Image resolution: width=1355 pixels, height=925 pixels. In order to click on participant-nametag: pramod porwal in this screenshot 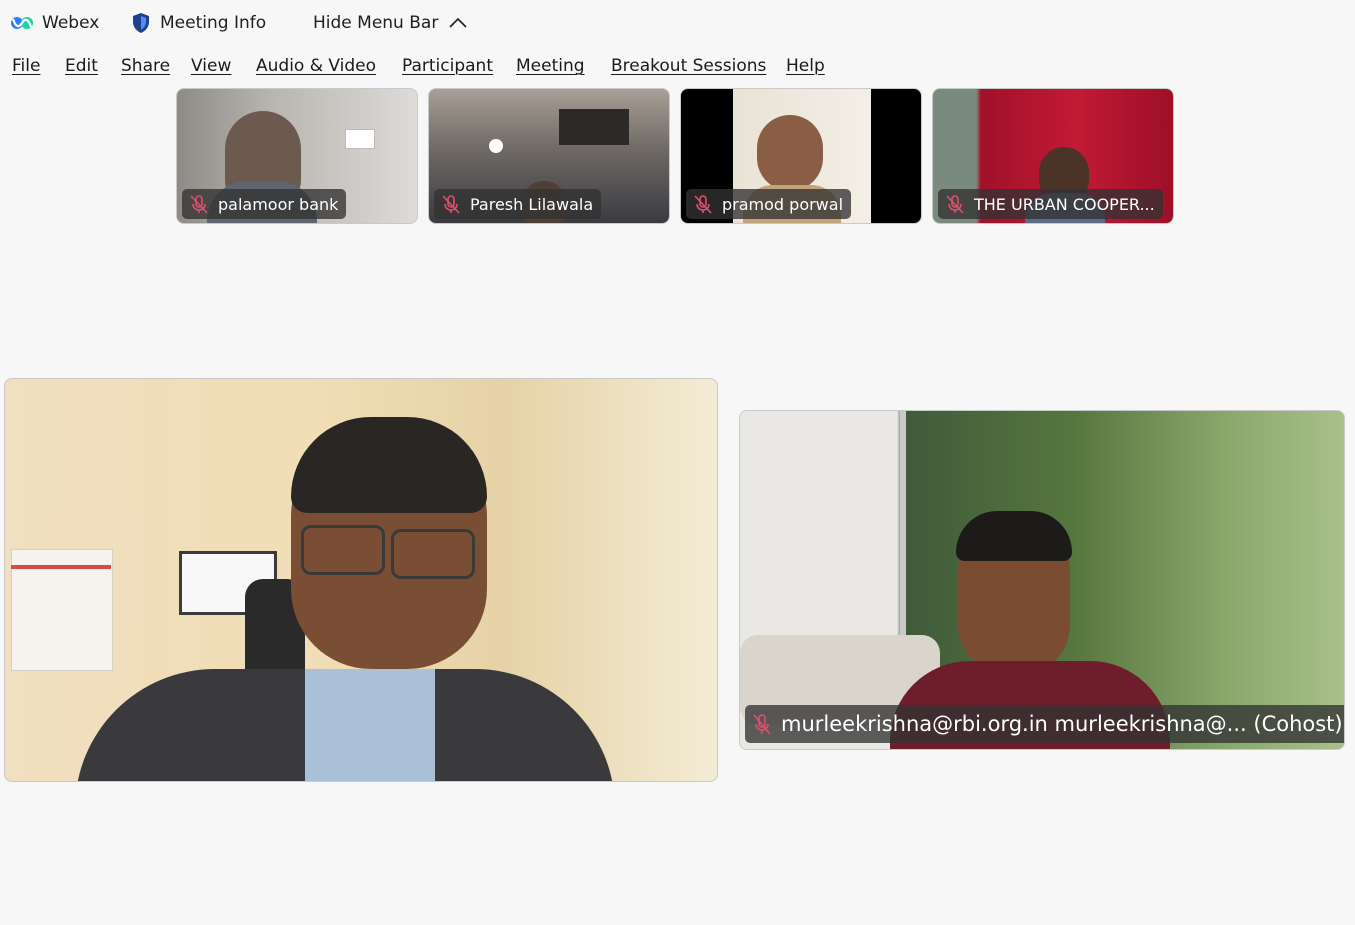, I will do `click(769, 204)`.